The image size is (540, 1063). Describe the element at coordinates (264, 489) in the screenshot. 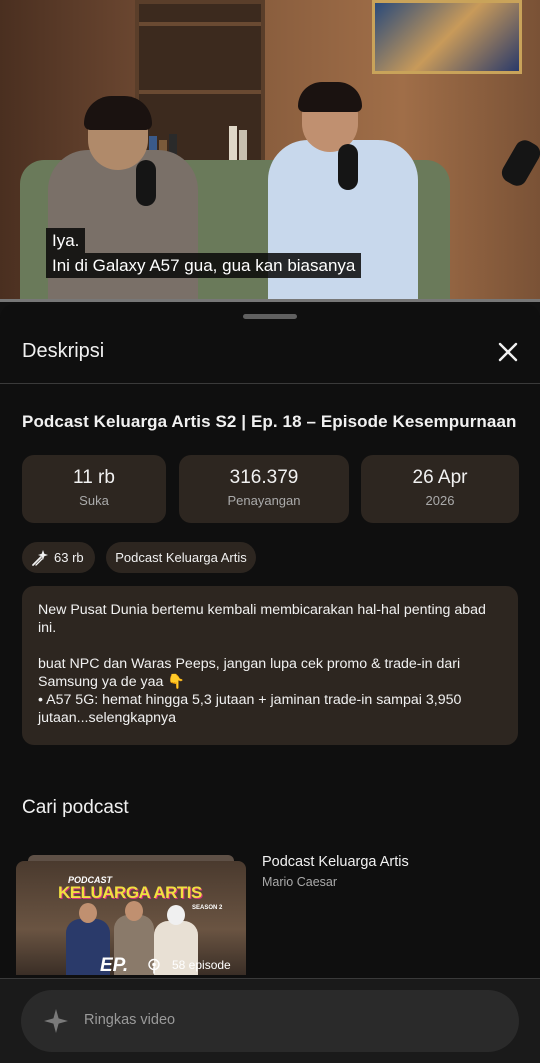

I see `stat-views: 316.379 Penayangan` at that location.